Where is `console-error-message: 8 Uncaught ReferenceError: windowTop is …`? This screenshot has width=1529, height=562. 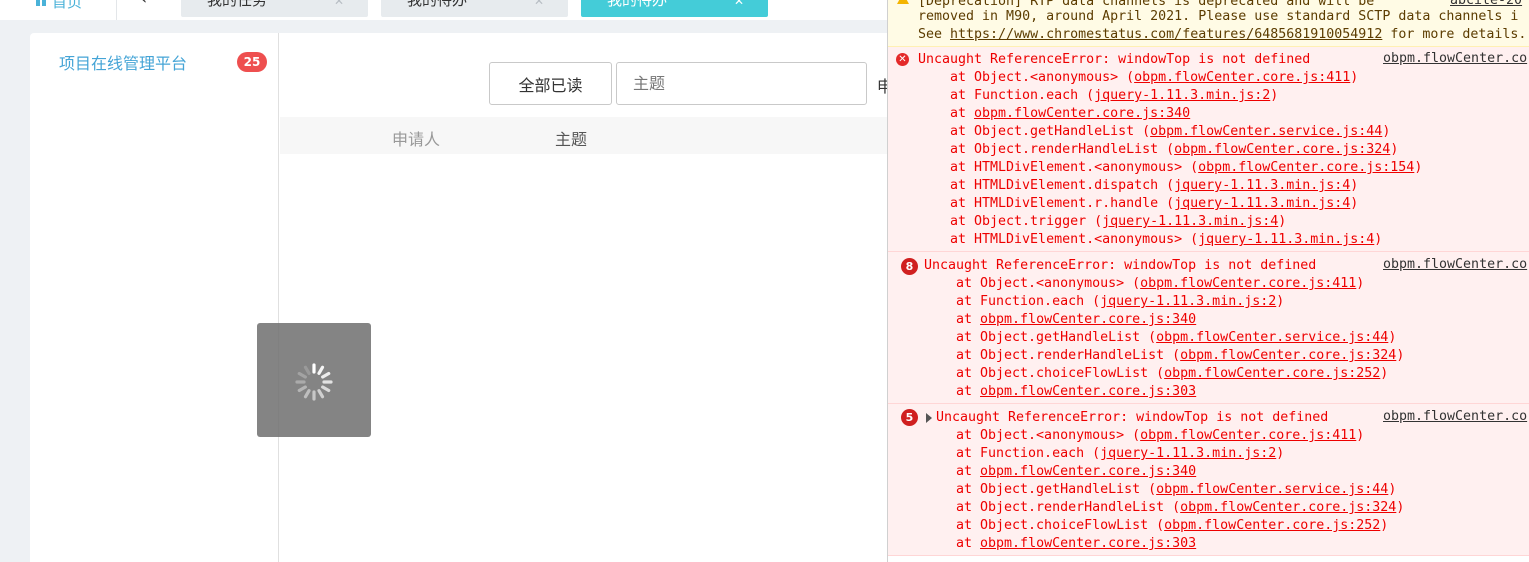 console-error-message: 8 Uncaught ReferenceError: windowTop is … is located at coordinates (1208, 328).